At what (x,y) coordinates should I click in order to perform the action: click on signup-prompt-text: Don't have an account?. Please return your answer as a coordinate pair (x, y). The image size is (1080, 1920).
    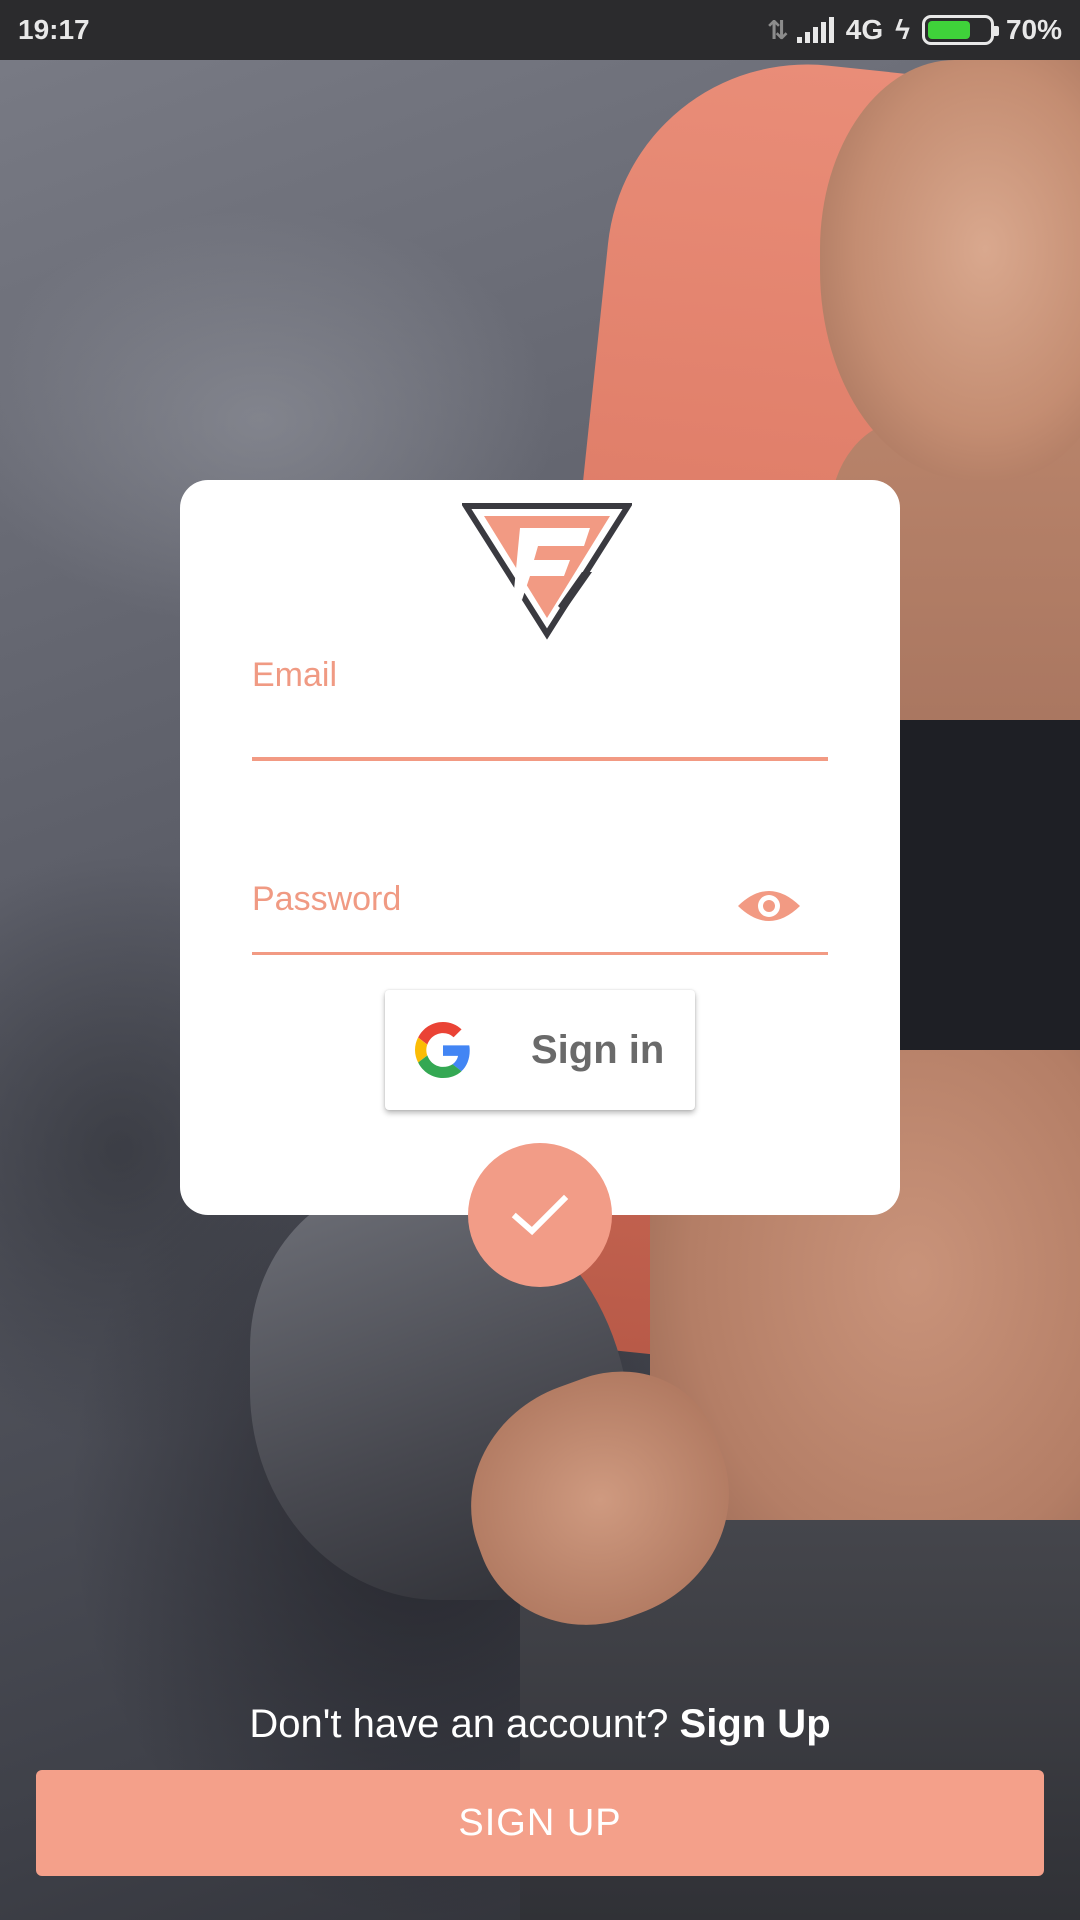
    Looking at the image, I should click on (459, 1724).